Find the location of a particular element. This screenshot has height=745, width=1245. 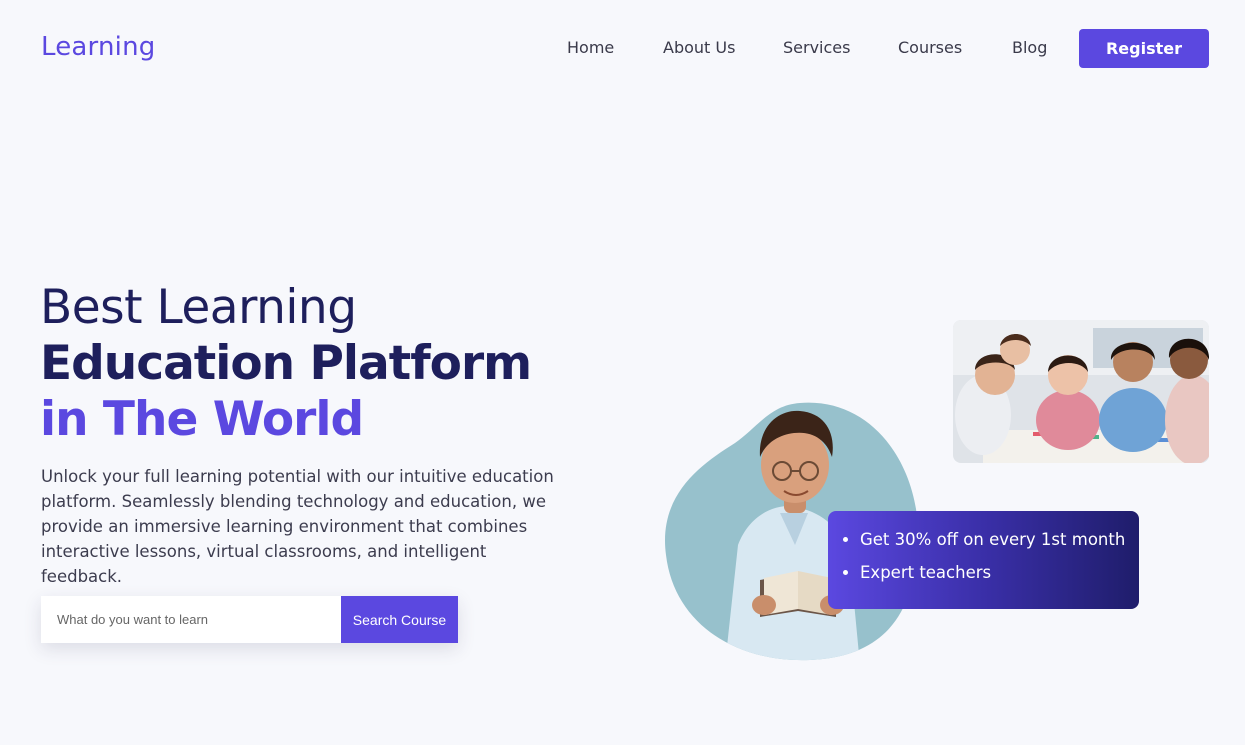

promo-item-teachers: Expert teachers is located at coordinates (999, 573).